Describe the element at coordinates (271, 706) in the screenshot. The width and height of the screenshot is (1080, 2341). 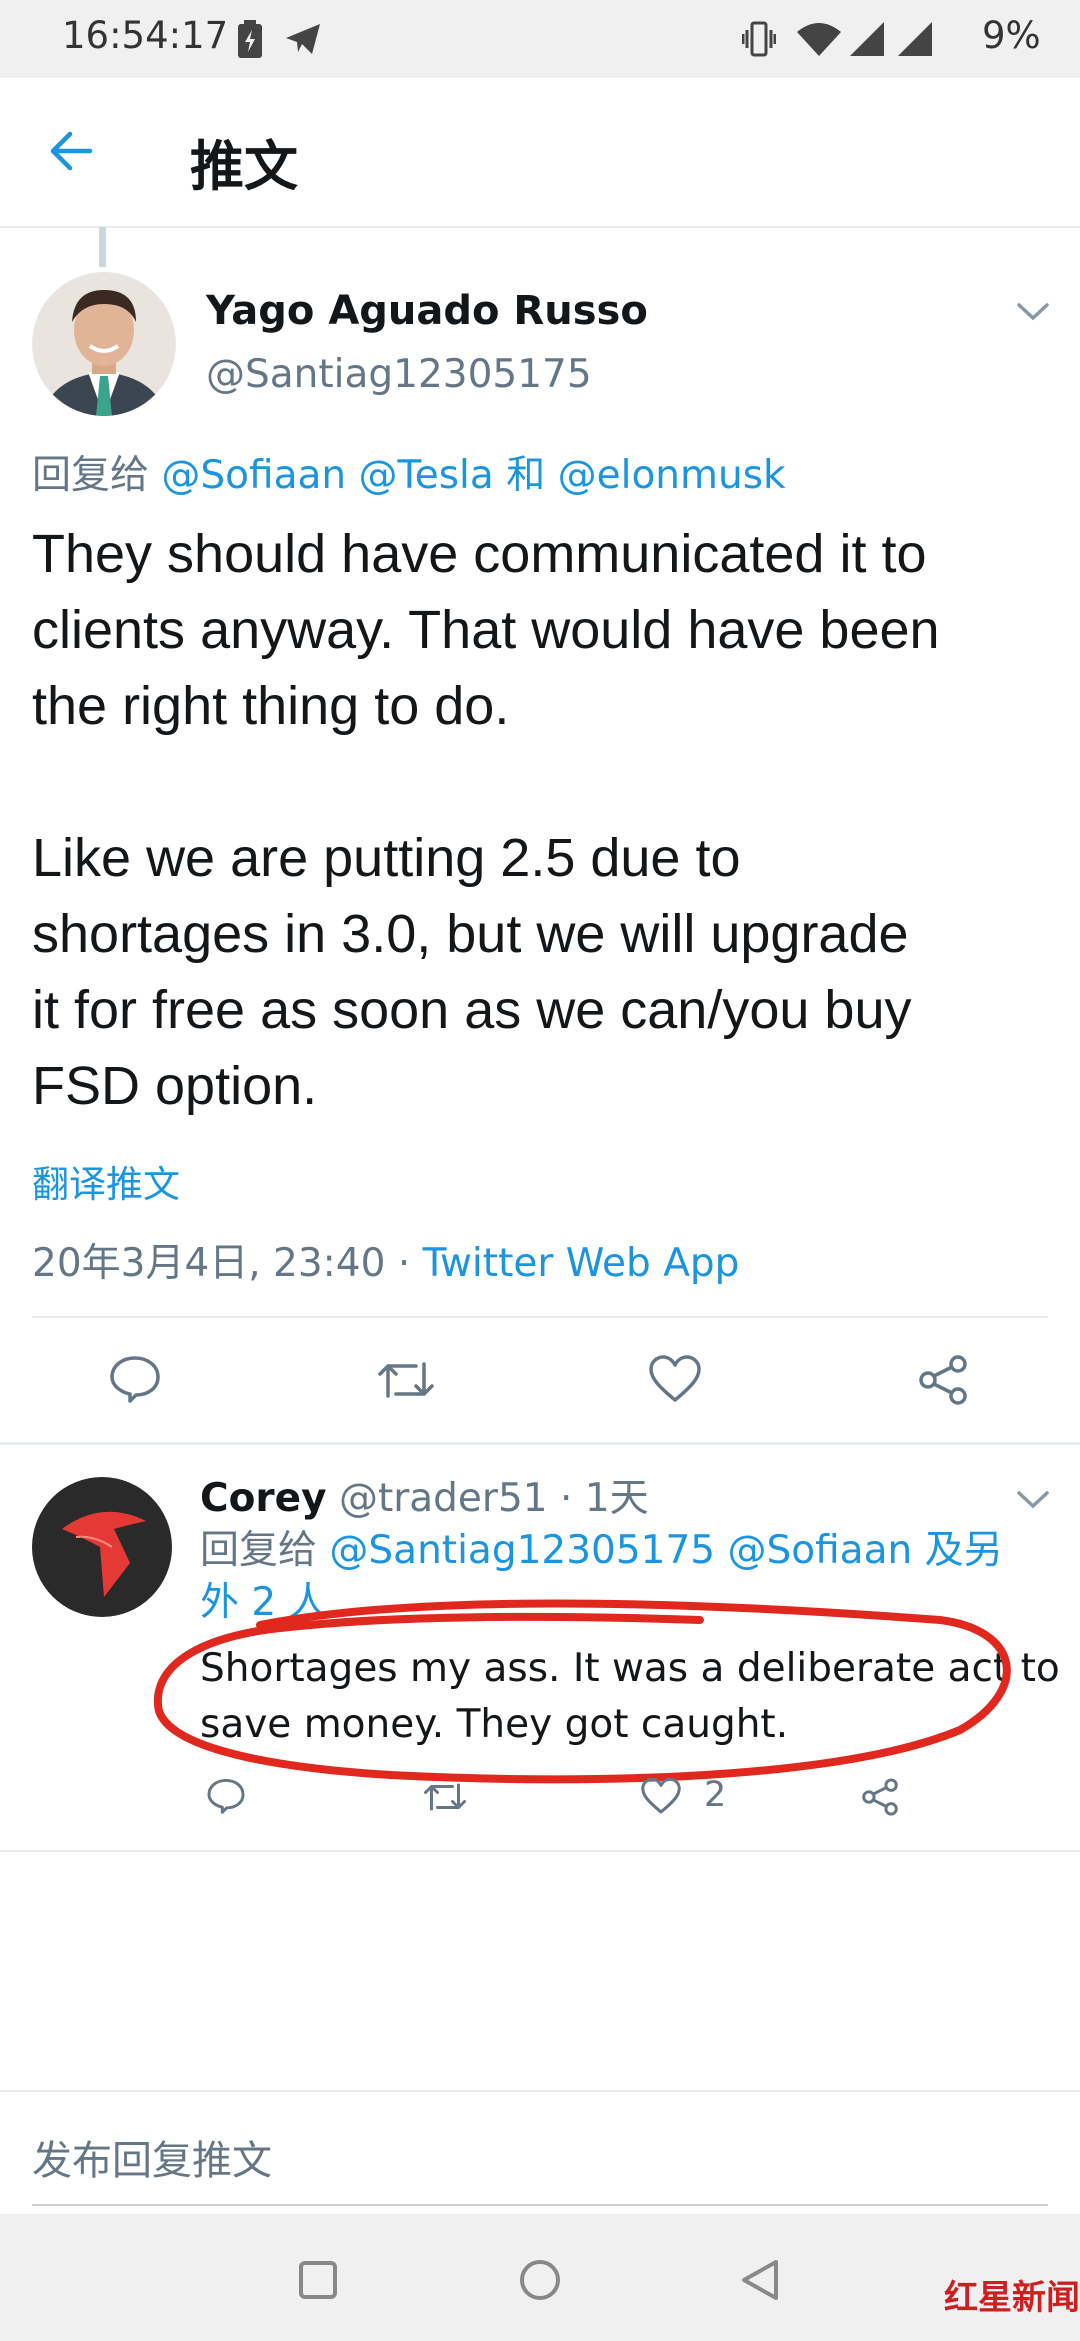
I see `tweet-text-line: the right thing to do.` at that location.